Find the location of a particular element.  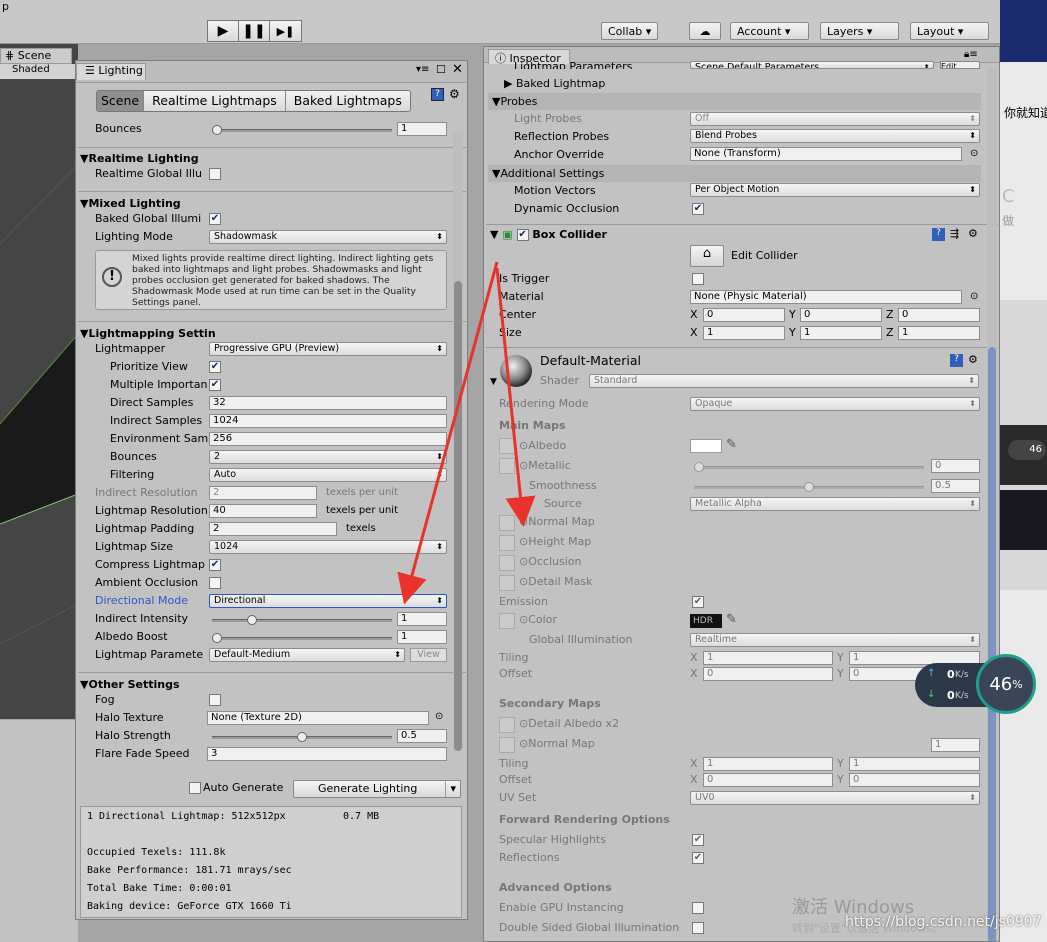

center-x-field: 0 is located at coordinates (744, 315).